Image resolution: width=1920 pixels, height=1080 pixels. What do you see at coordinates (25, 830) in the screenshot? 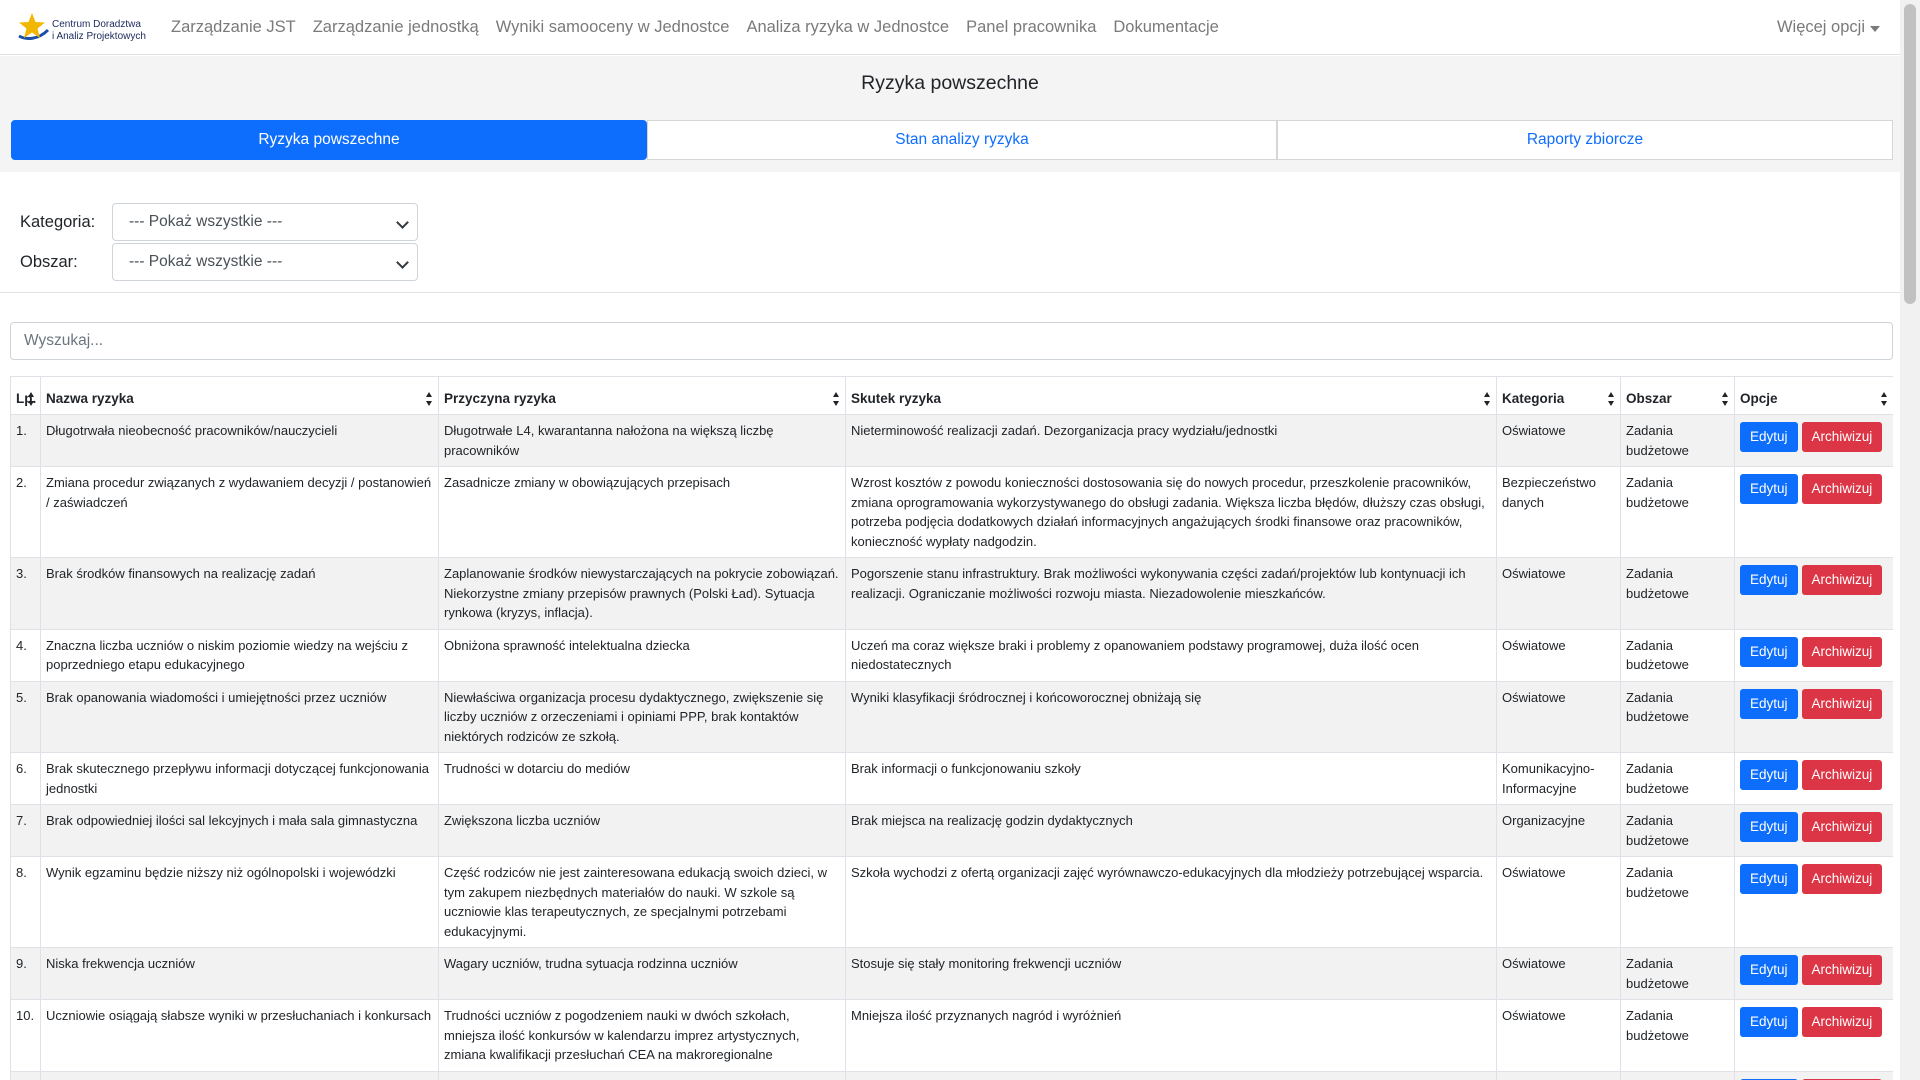
I see `cell-lp: 7.` at bounding box center [25, 830].